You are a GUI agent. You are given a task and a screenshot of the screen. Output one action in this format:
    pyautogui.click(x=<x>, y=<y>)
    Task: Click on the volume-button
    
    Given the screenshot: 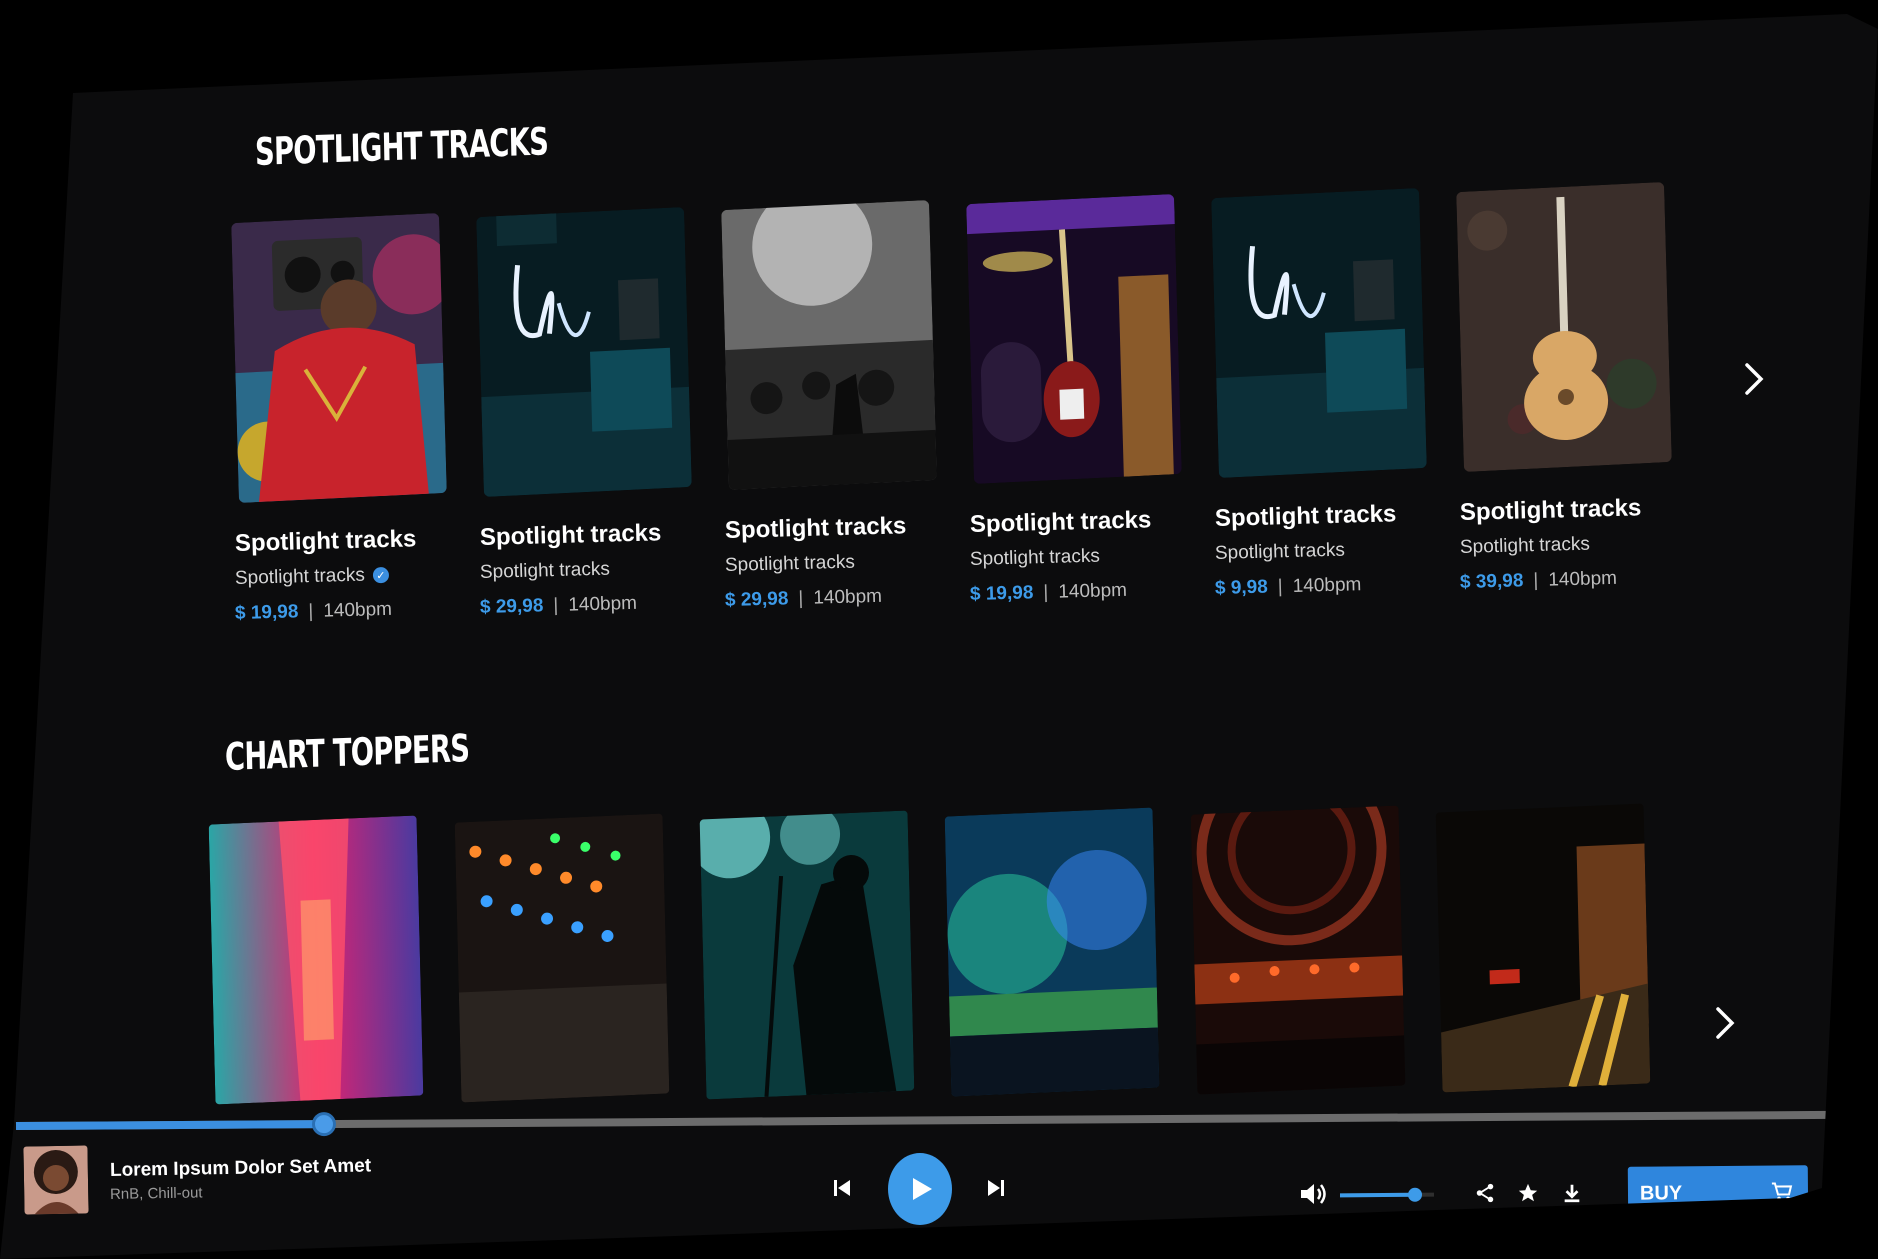 What is the action you would take?
    pyautogui.click(x=1314, y=1194)
    